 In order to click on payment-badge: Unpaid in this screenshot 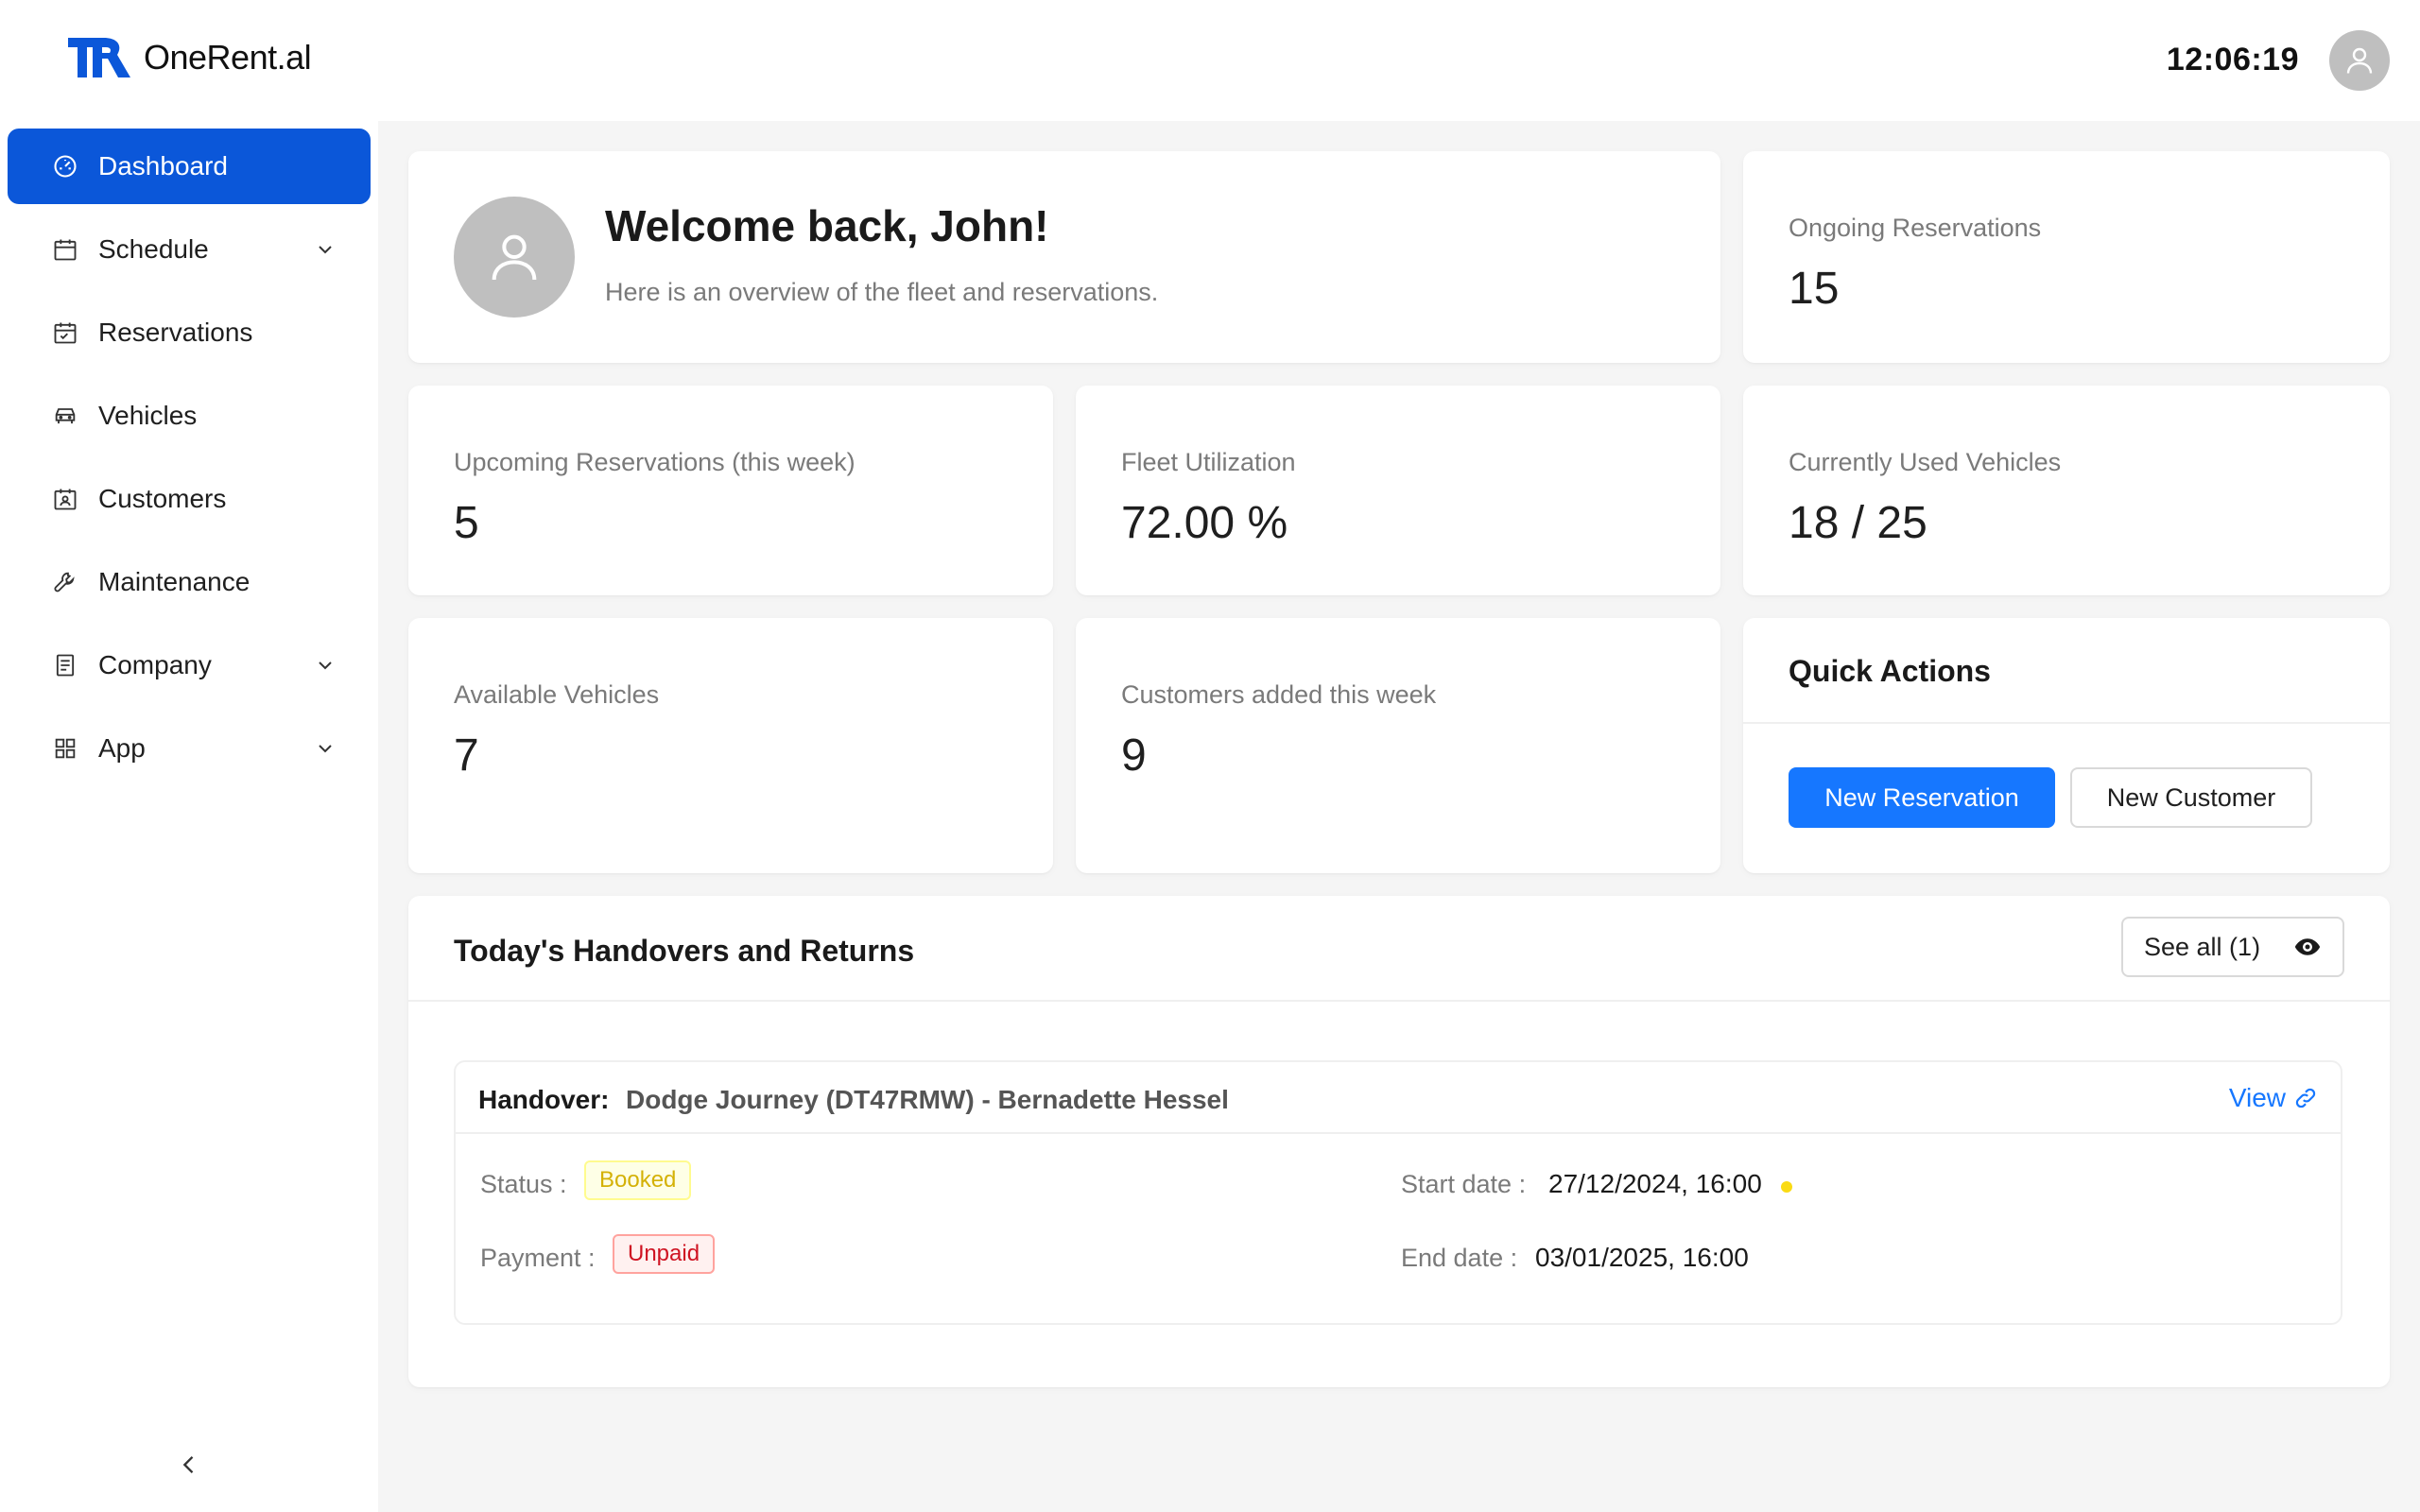, I will do `click(664, 1254)`.